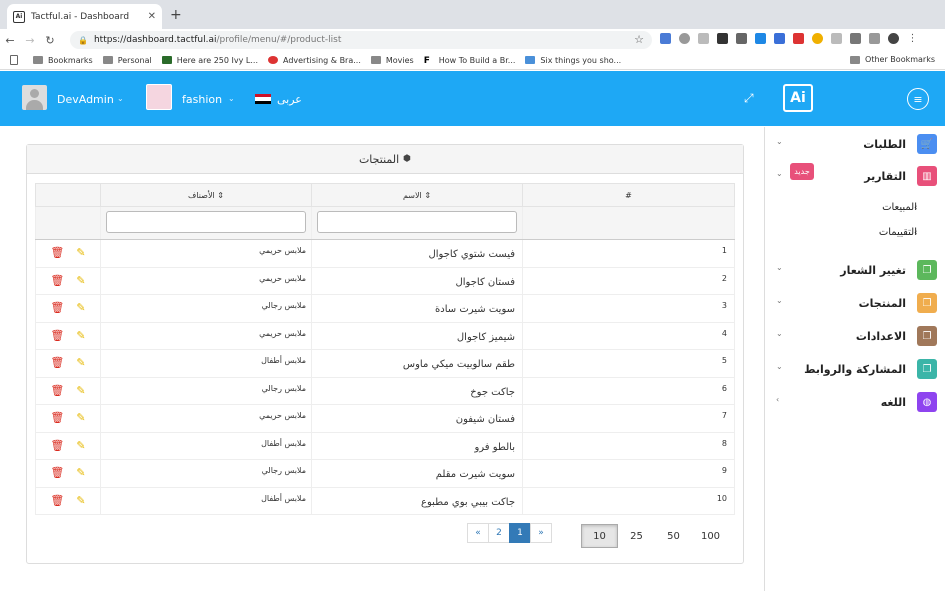 This screenshot has height=591, width=945. Describe the element at coordinates (703, 38) in the screenshot. I see `ext-gear-icon` at that location.